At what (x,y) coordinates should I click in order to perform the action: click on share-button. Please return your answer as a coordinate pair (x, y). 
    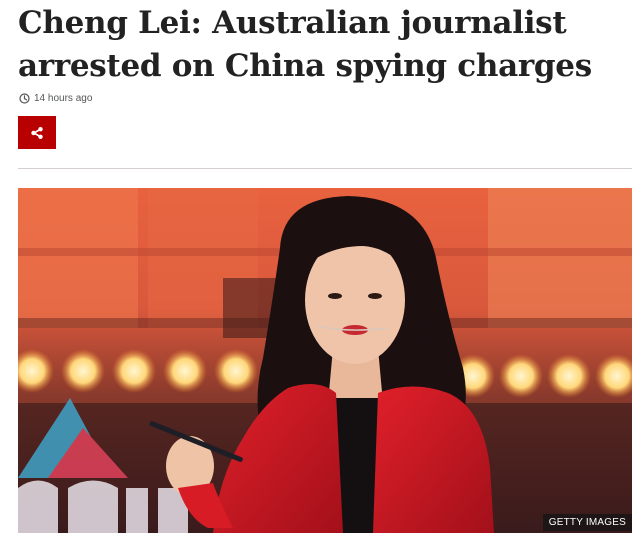
    Looking at the image, I should click on (37, 132).